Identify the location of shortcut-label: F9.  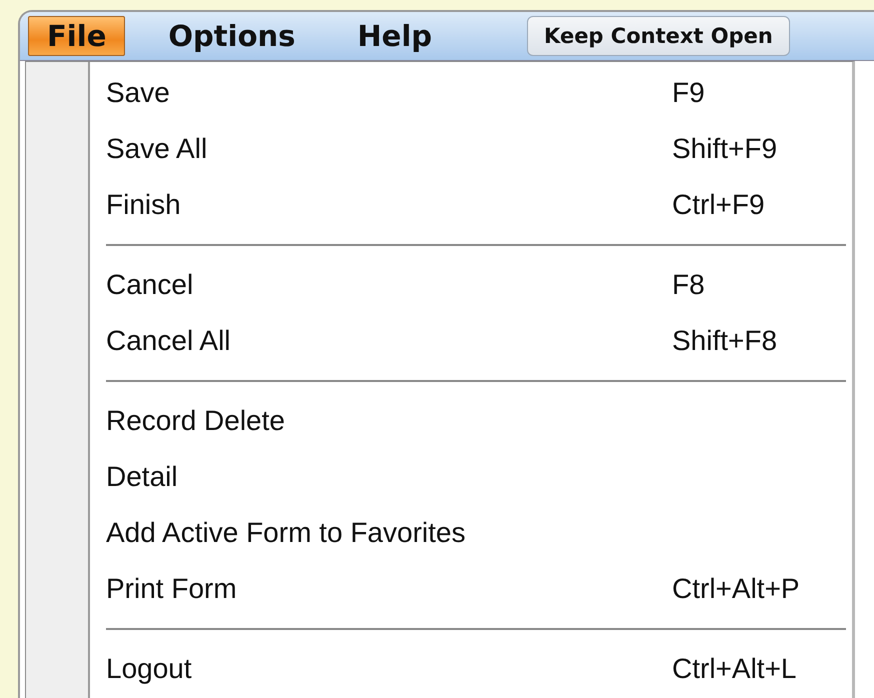
(688, 93).